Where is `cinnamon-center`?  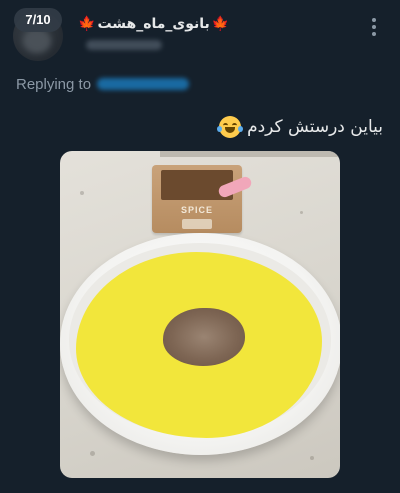
cinnamon-center is located at coordinates (204, 337).